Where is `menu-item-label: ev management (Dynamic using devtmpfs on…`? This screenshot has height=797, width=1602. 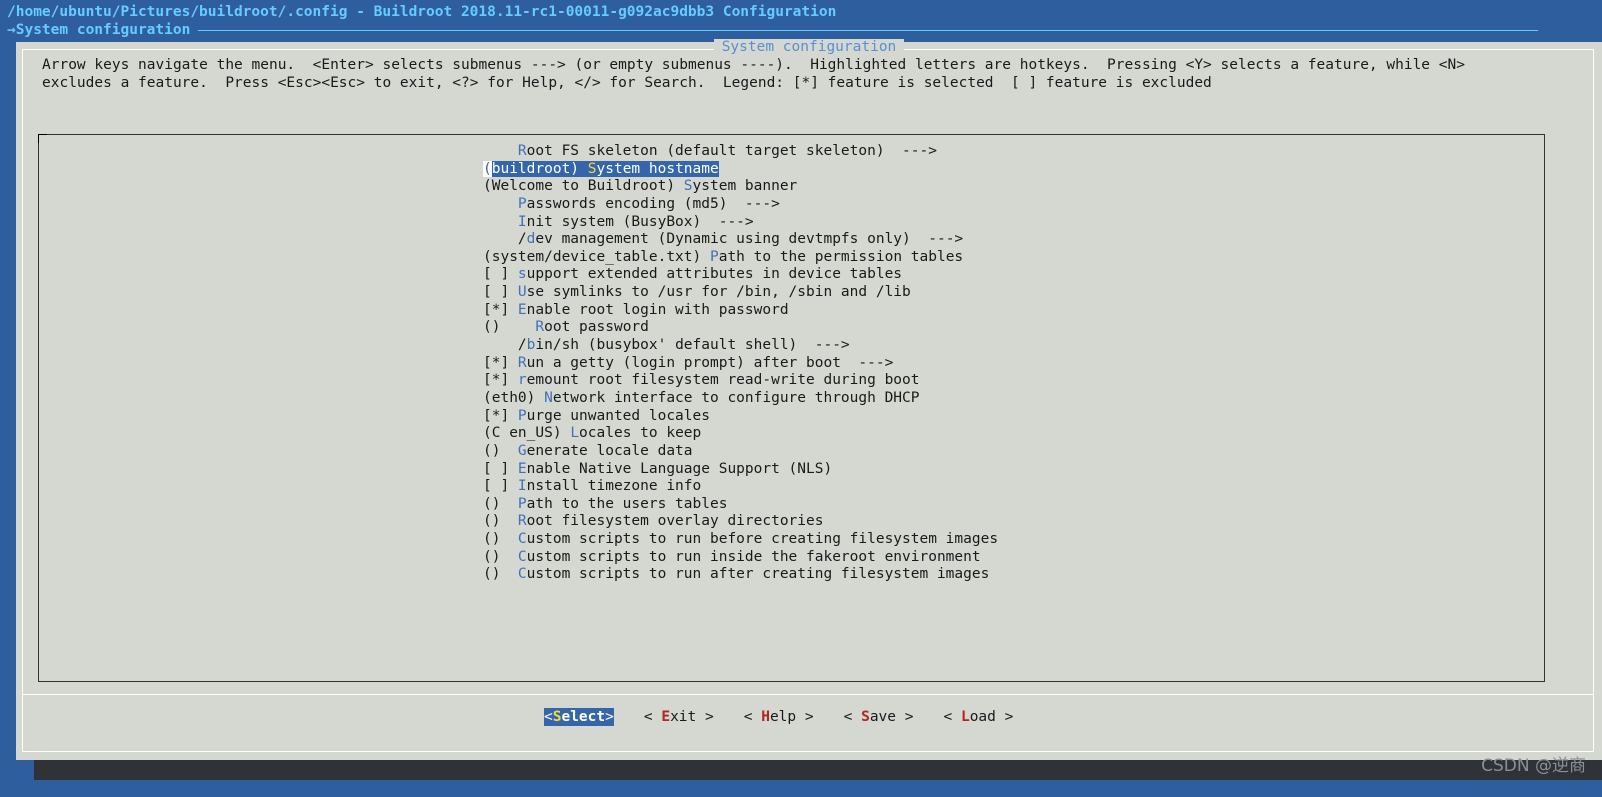
menu-item-label: ev management (Dynamic using devtmpfs on… is located at coordinates (749, 239).